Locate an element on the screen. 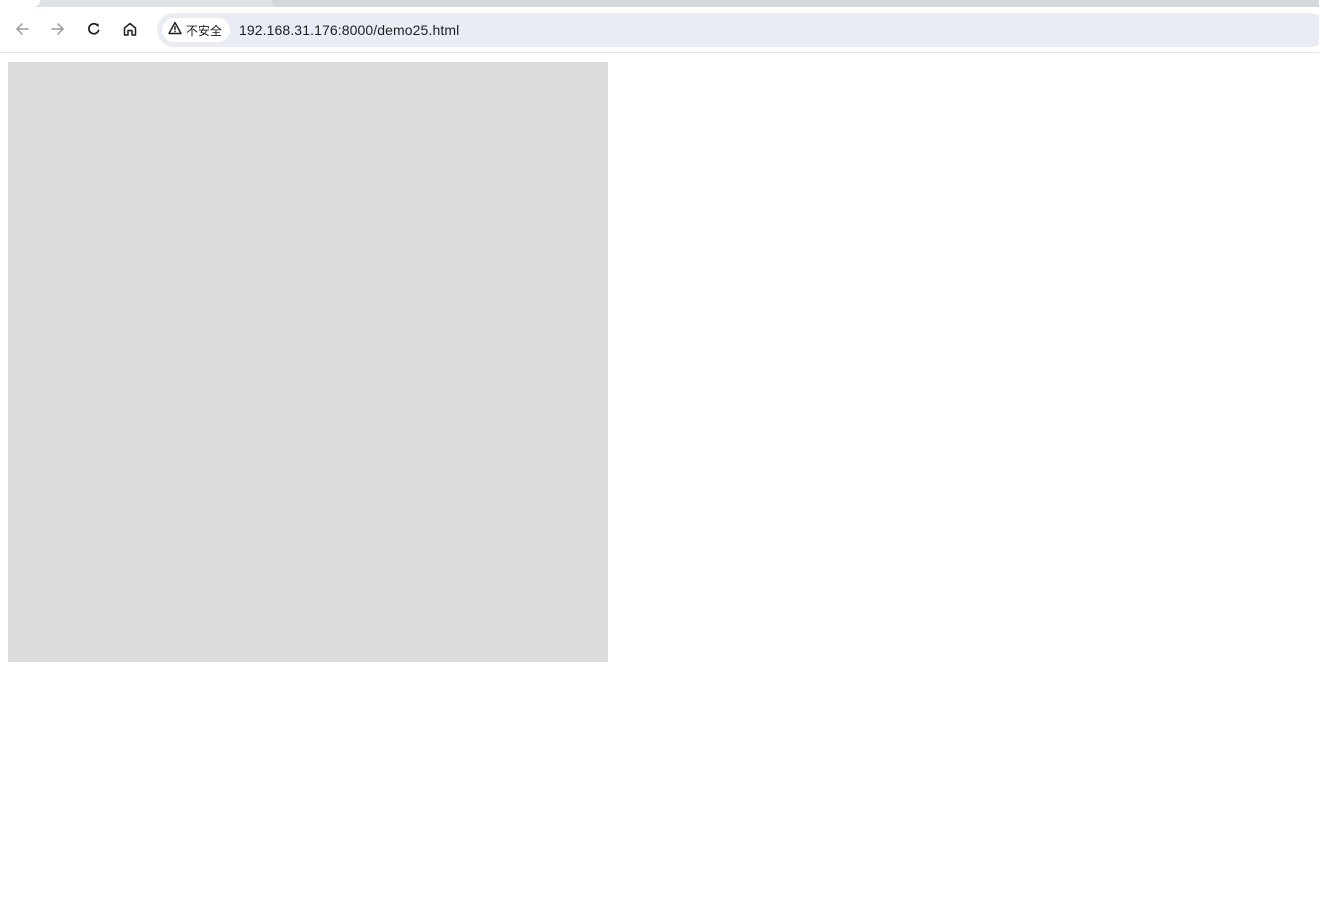 The image size is (1319, 910). arrow-left-icon is located at coordinates (22, 29).